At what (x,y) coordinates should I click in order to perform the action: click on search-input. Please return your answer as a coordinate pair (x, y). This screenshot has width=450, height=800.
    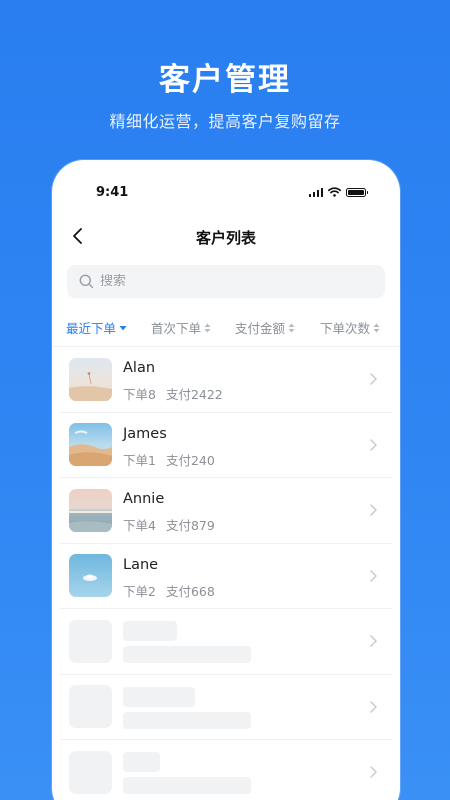
    Looking at the image, I should click on (230, 281).